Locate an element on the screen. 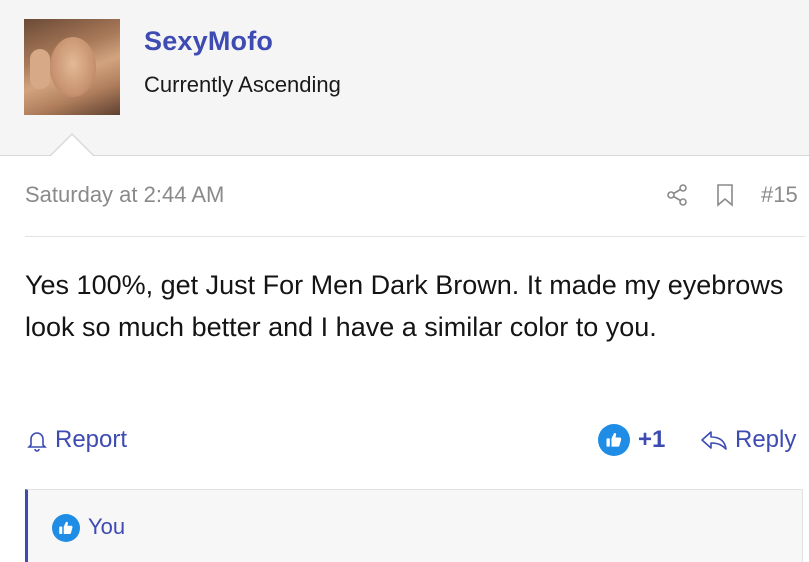 The width and height of the screenshot is (809, 562). report-button: Report is located at coordinates (76, 440).